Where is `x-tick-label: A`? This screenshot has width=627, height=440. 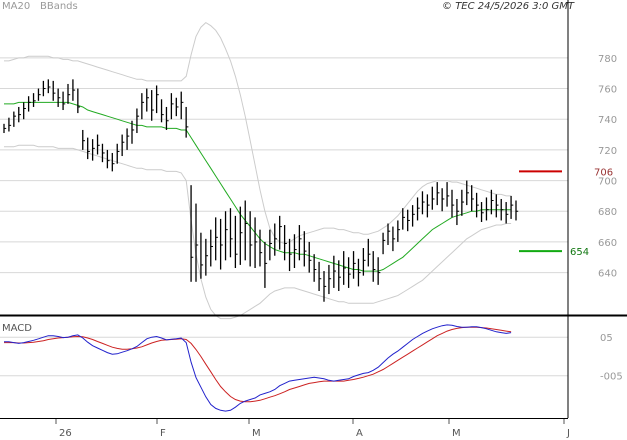
x-tick-label: A is located at coordinates (359, 433).